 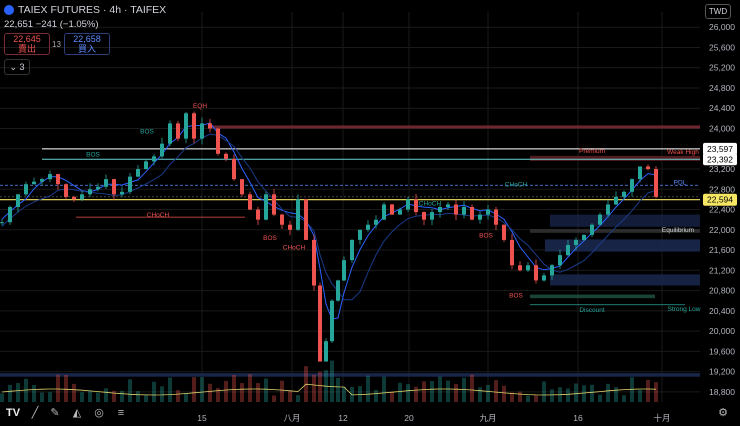 I want to click on symbol-title: TAIEX FUTURES · 4h · TAIFEX, so click(x=92, y=10).